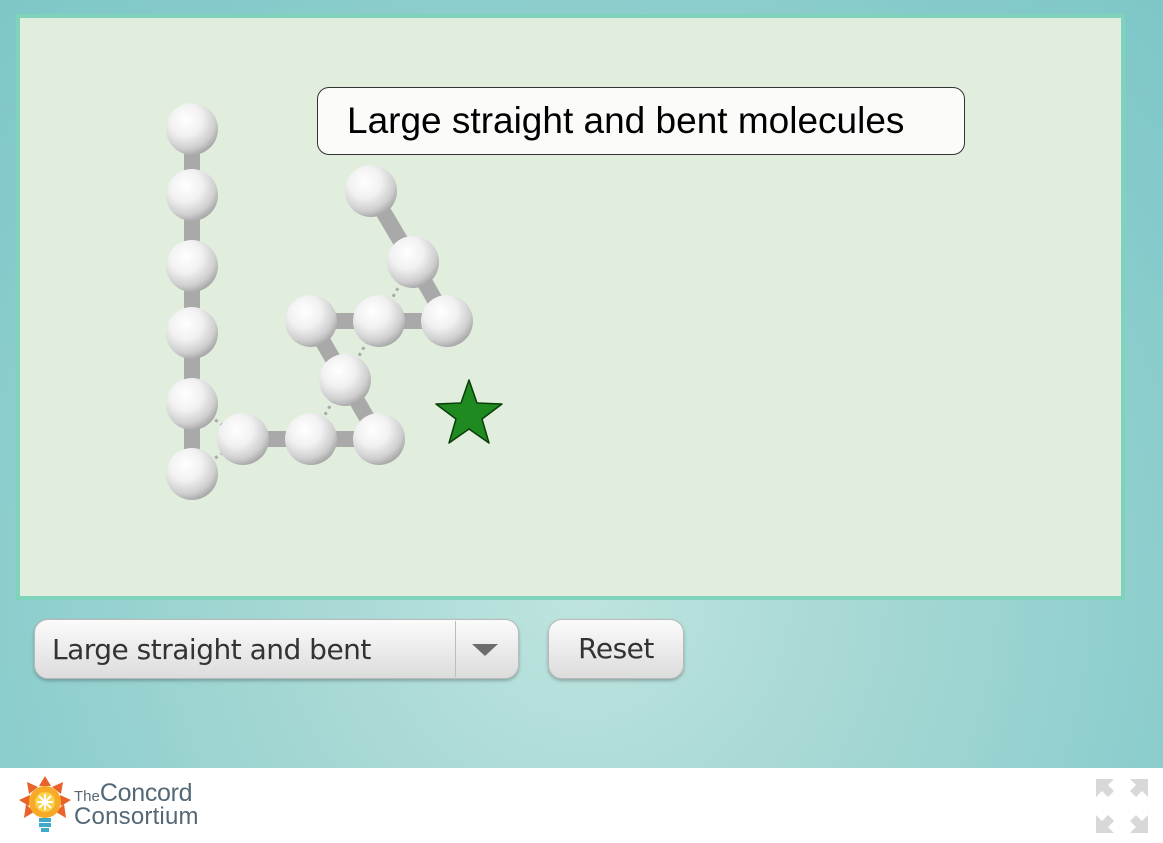 This screenshot has height=843, width=1163. What do you see at coordinates (641, 121) in the screenshot?
I see `simulation-title: Large straight and bent molecules` at bounding box center [641, 121].